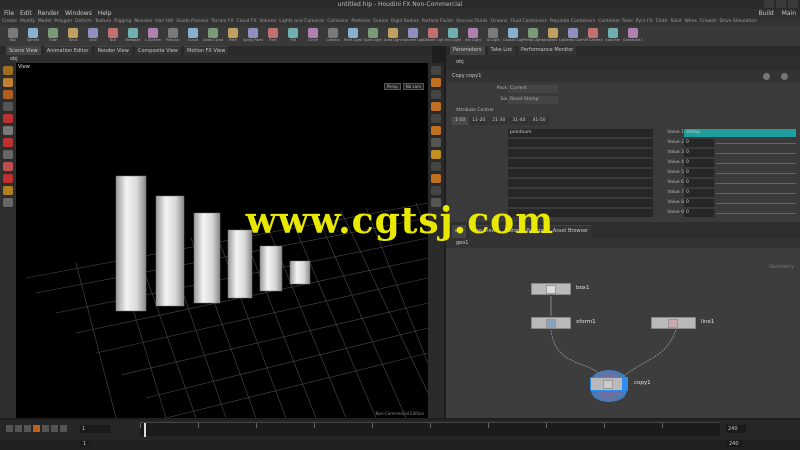 Image resolution: width=800 pixels, height=450 pixels. I want to click on tab-performance-monitor: Performance Monitor, so click(547, 50).